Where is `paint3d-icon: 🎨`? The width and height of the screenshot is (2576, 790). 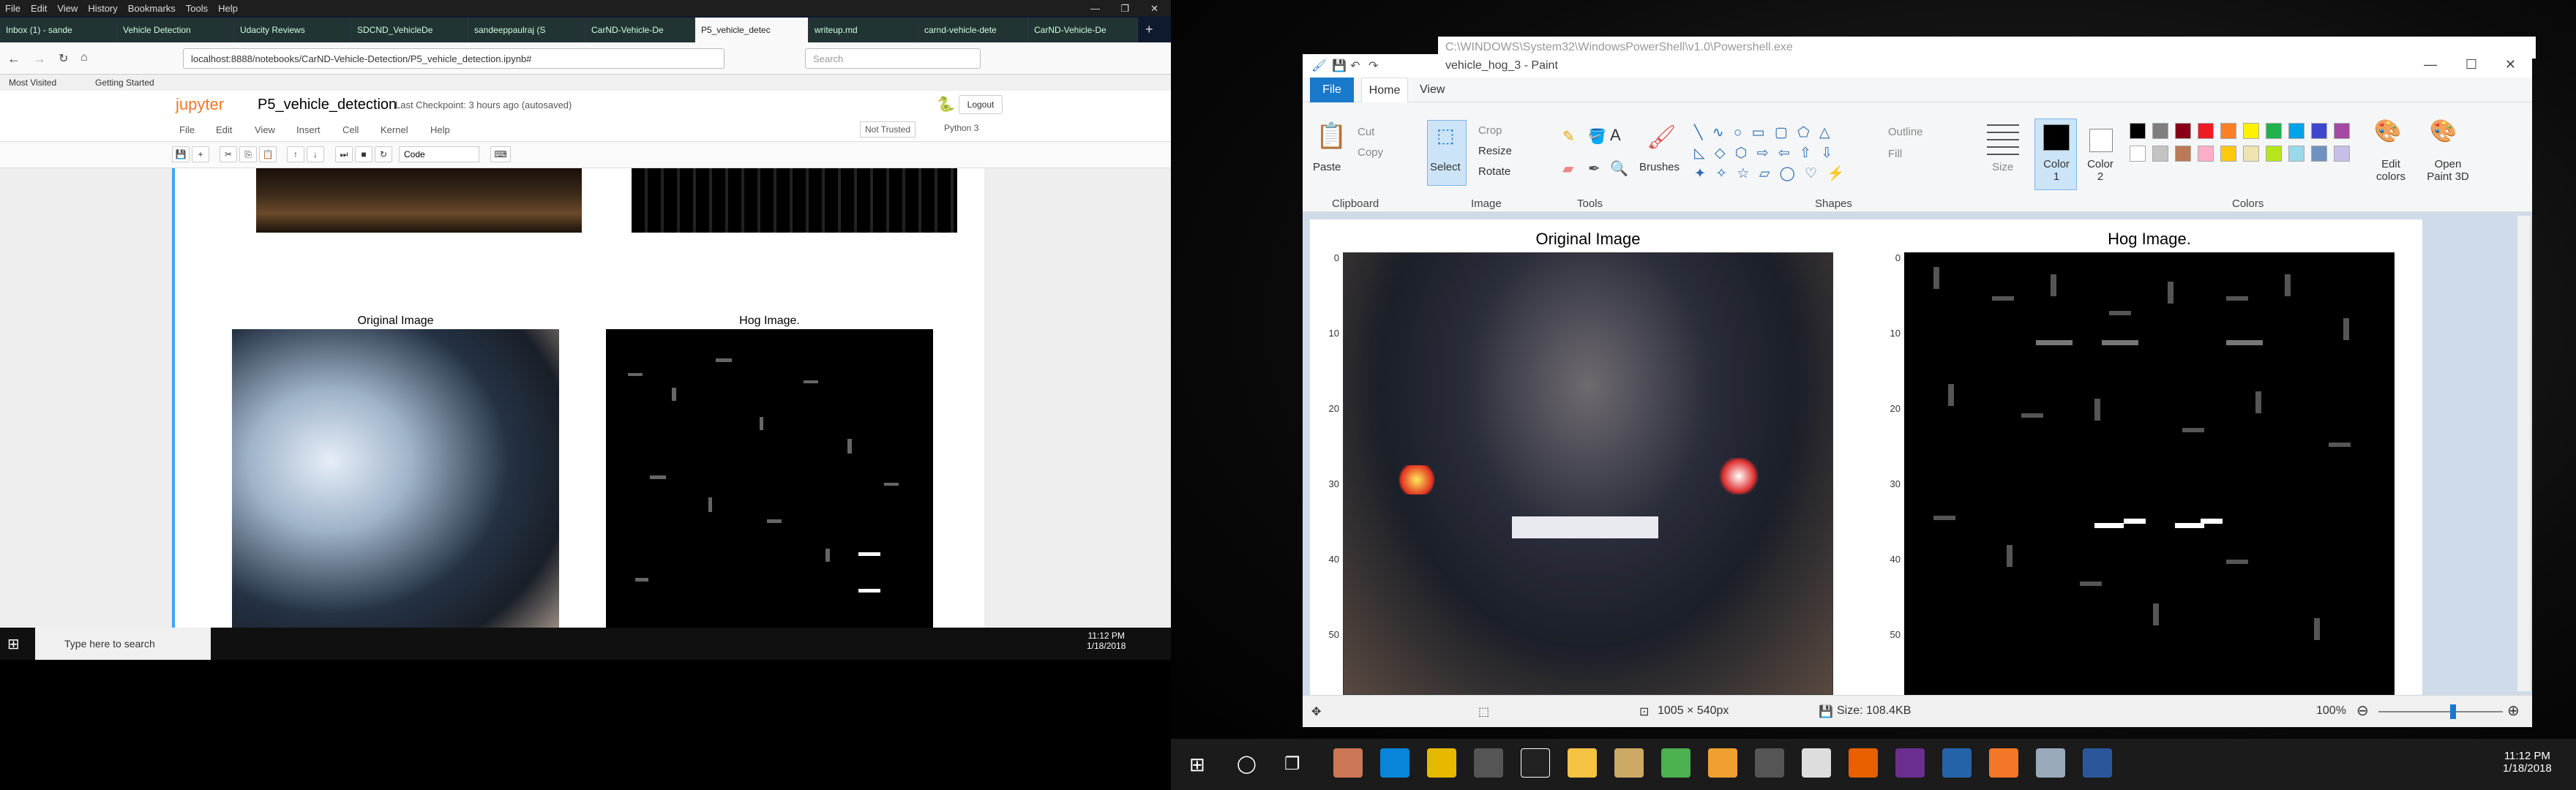 paint3d-icon: 🎨 is located at coordinates (2443, 131).